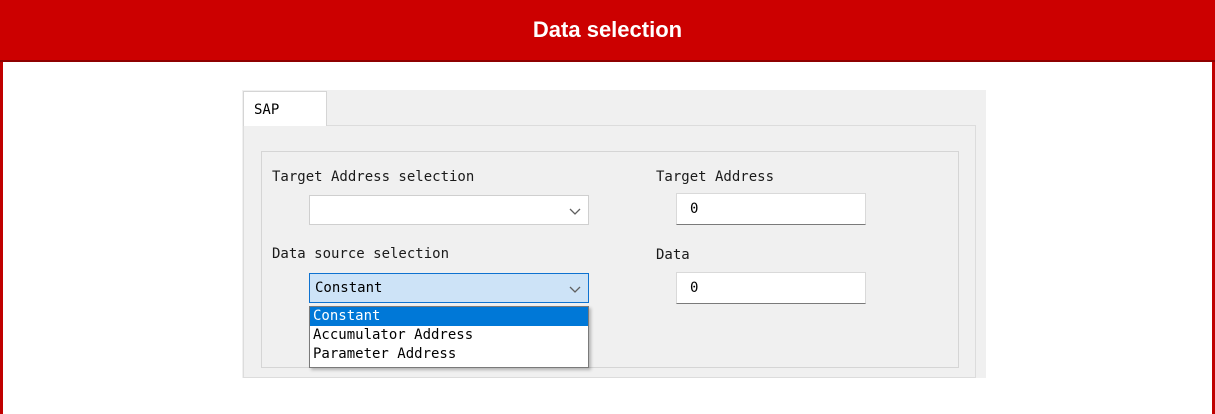  I want to click on data-source-selection-label: Data source selection, so click(361, 254).